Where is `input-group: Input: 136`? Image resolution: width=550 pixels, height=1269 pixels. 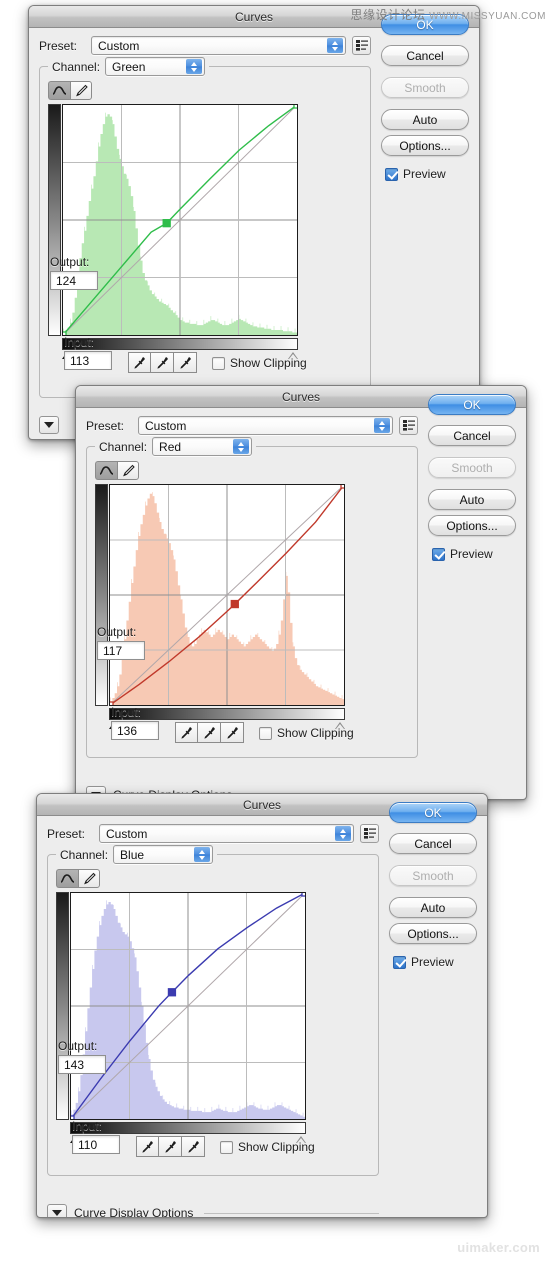
input-group: Input: 136 is located at coordinates (135, 722).